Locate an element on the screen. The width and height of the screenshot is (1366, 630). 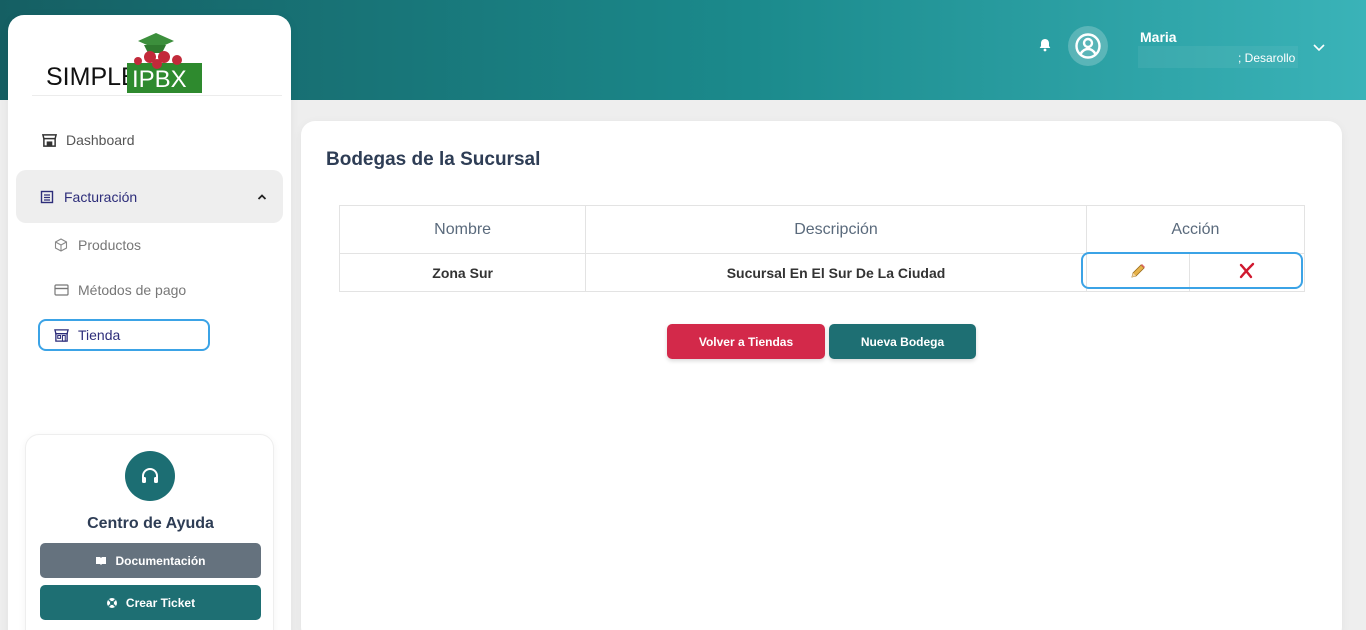
cell-delete is located at coordinates (1247, 272).